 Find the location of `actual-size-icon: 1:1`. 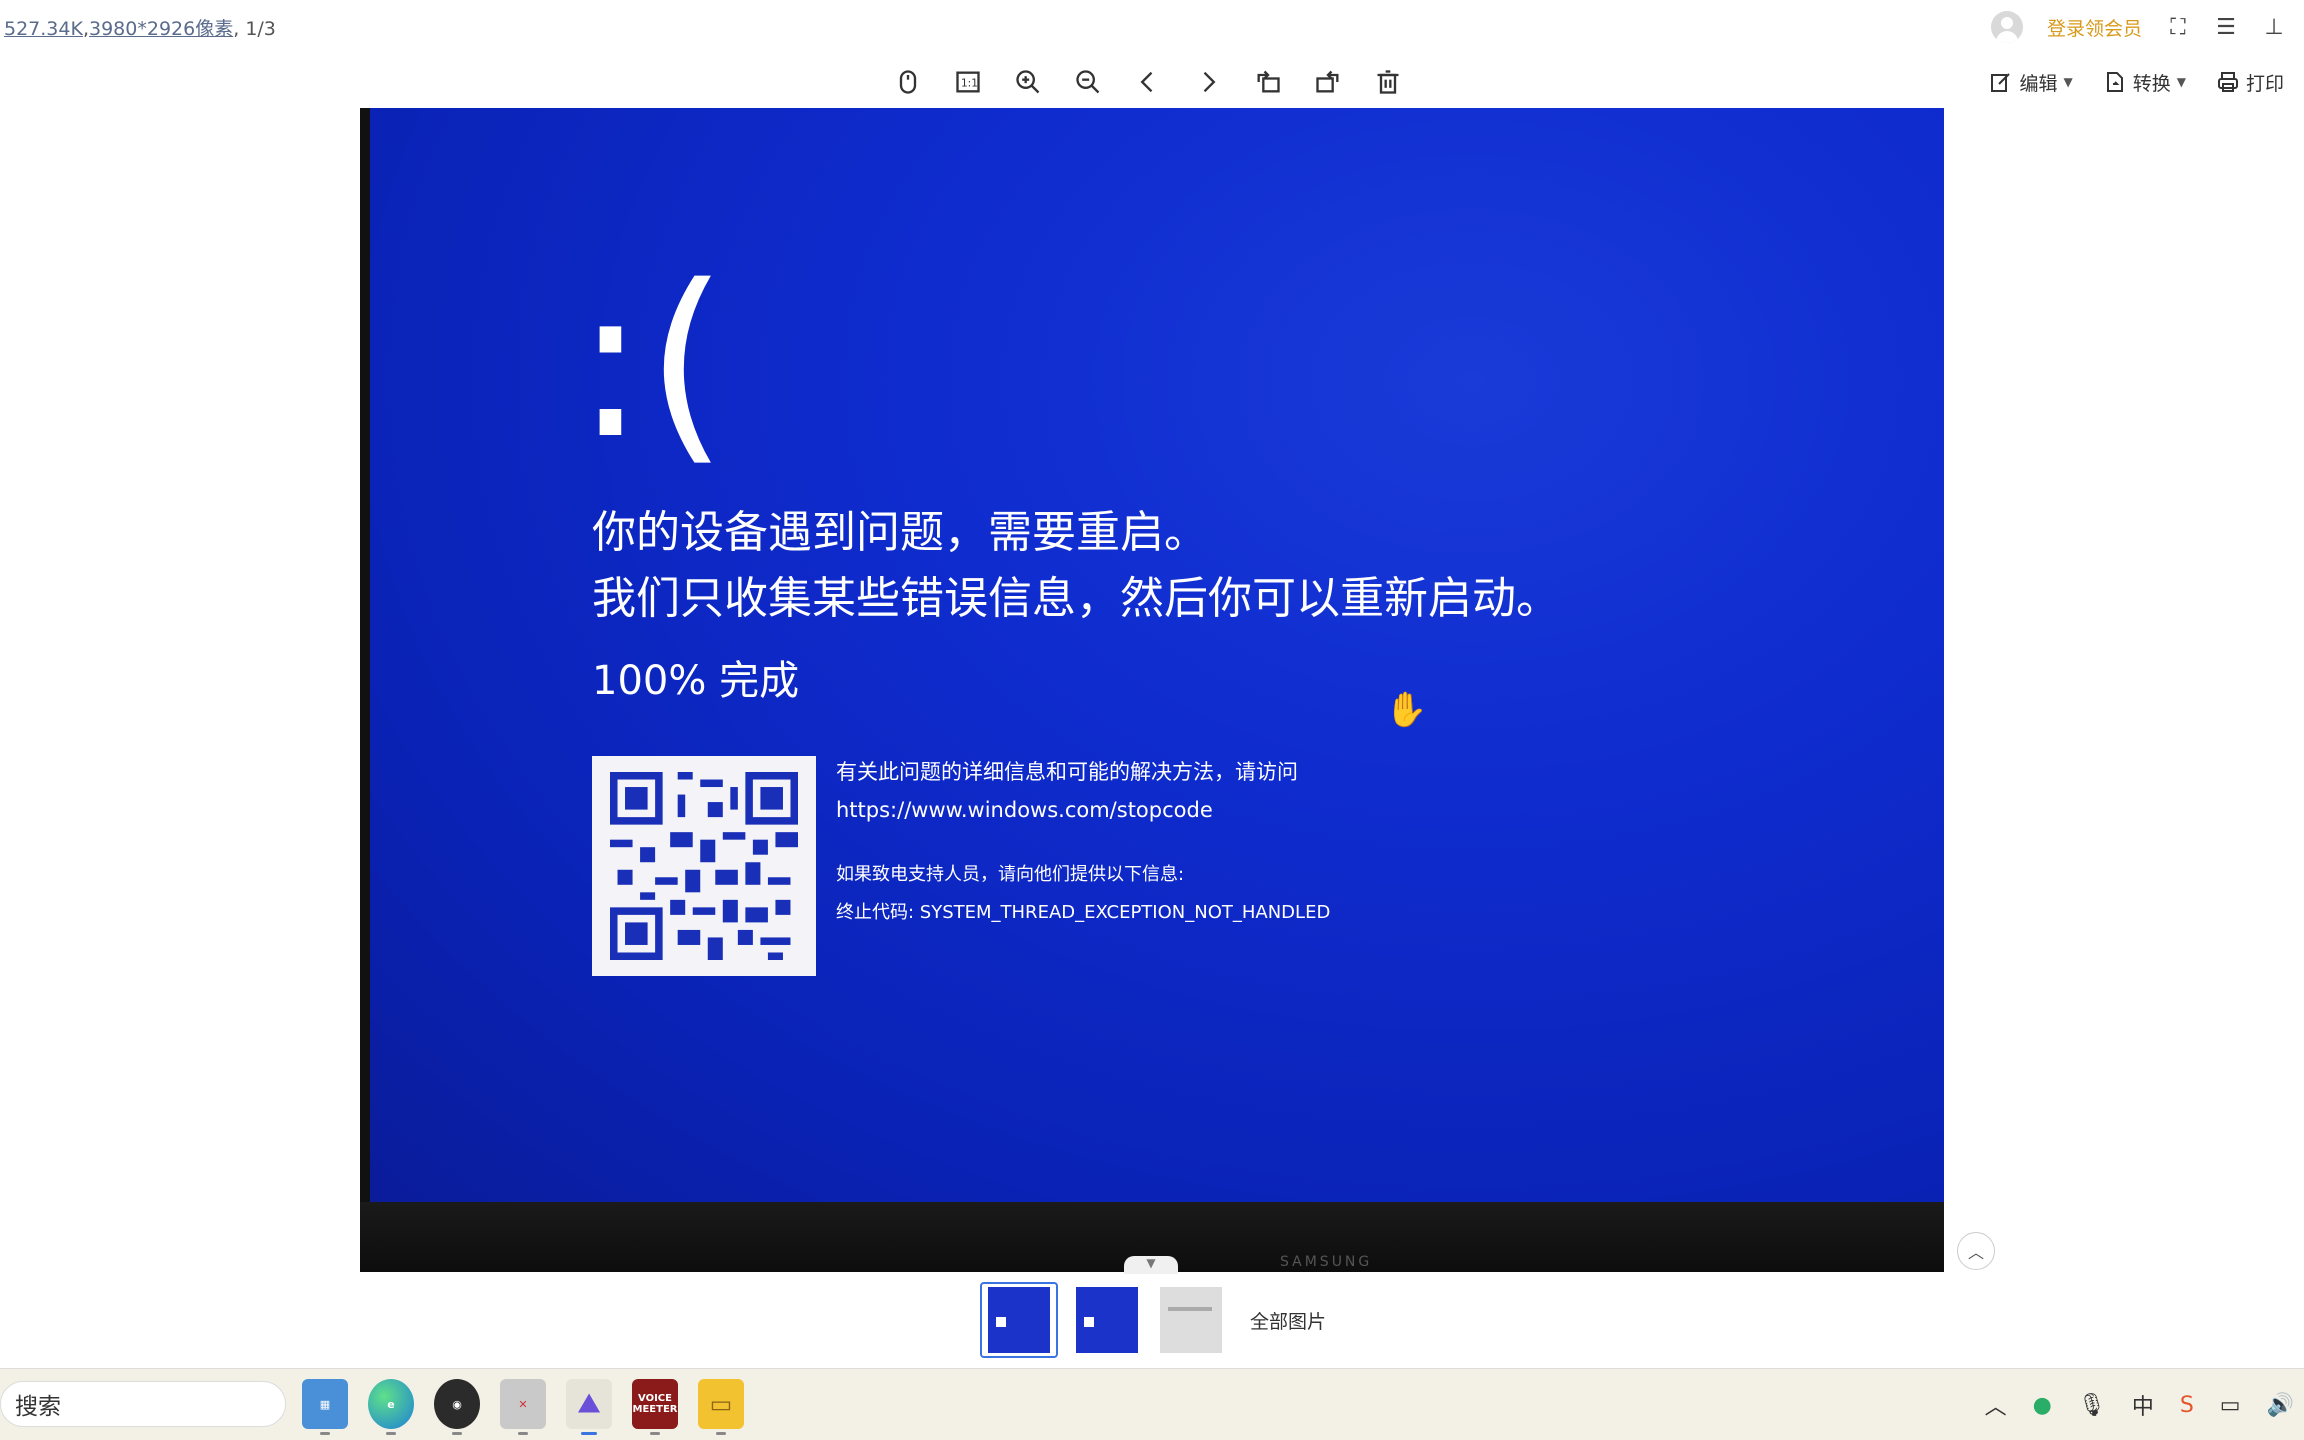

actual-size-icon: 1:1 is located at coordinates (968, 82).